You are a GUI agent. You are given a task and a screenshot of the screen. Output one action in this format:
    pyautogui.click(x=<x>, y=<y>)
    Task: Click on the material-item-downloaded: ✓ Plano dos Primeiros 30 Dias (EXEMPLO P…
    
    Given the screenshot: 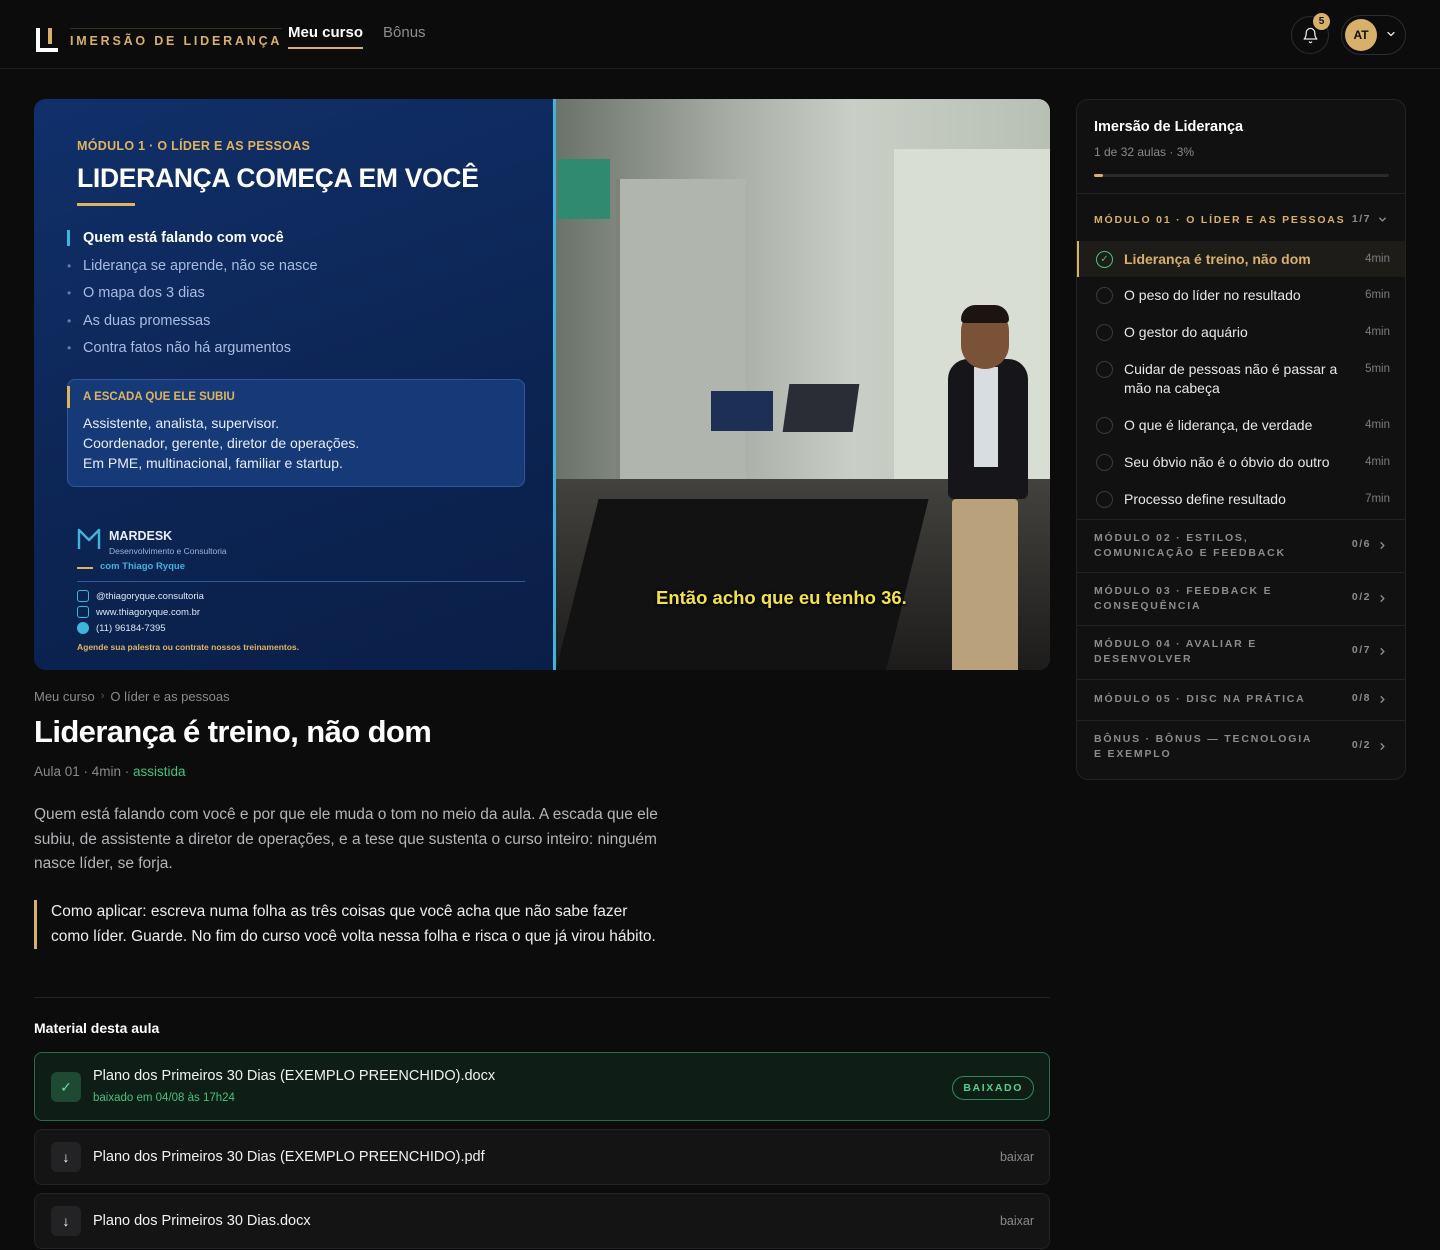 What is the action you would take?
    pyautogui.click(x=542, y=1086)
    